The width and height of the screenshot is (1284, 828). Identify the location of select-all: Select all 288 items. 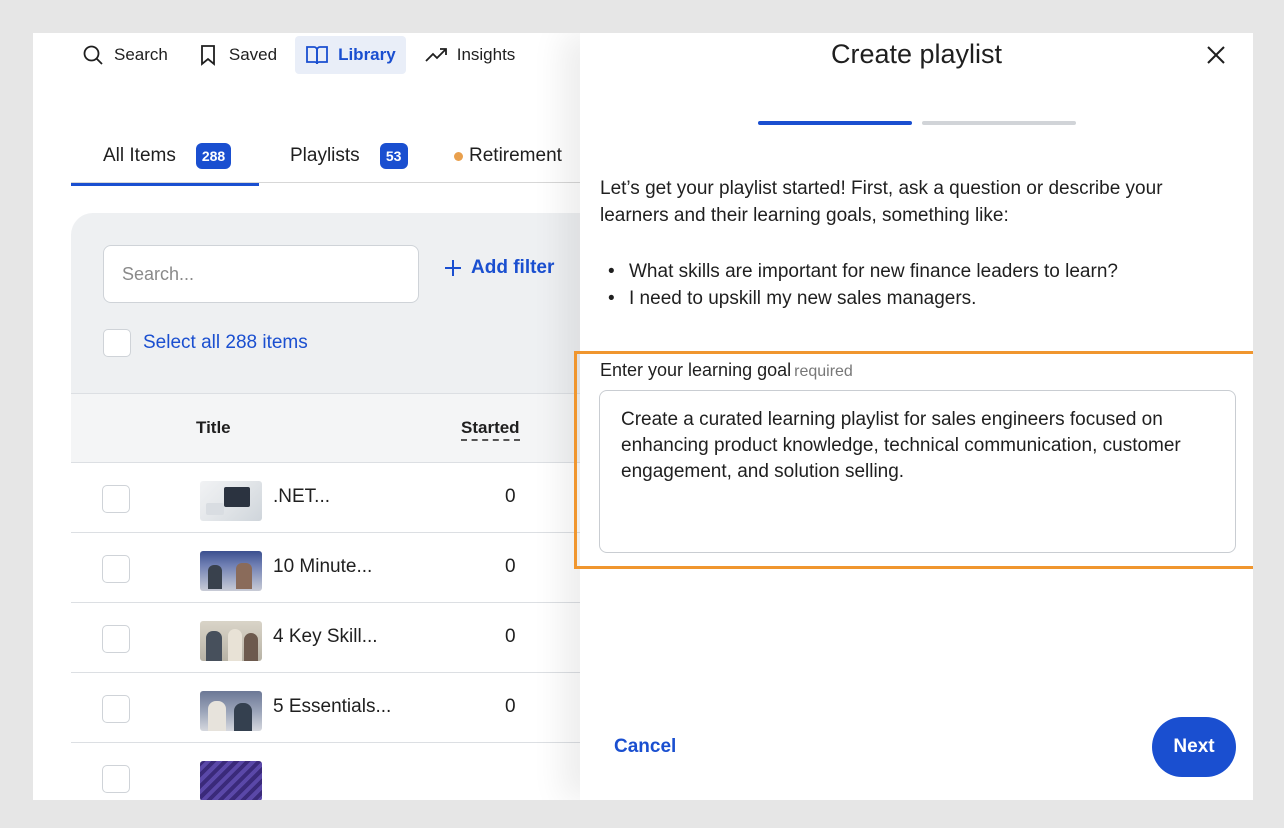
(205, 343).